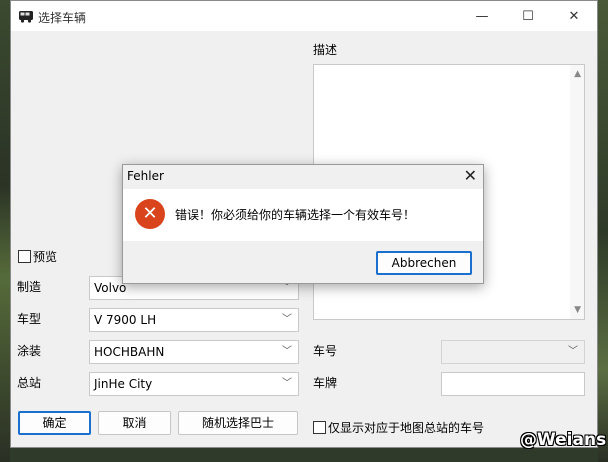 This screenshot has width=608, height=462. What do you see at coordinates (325, 50) in the screenshot?
I see `description-label: 描述` at bounding box center [325, 50].